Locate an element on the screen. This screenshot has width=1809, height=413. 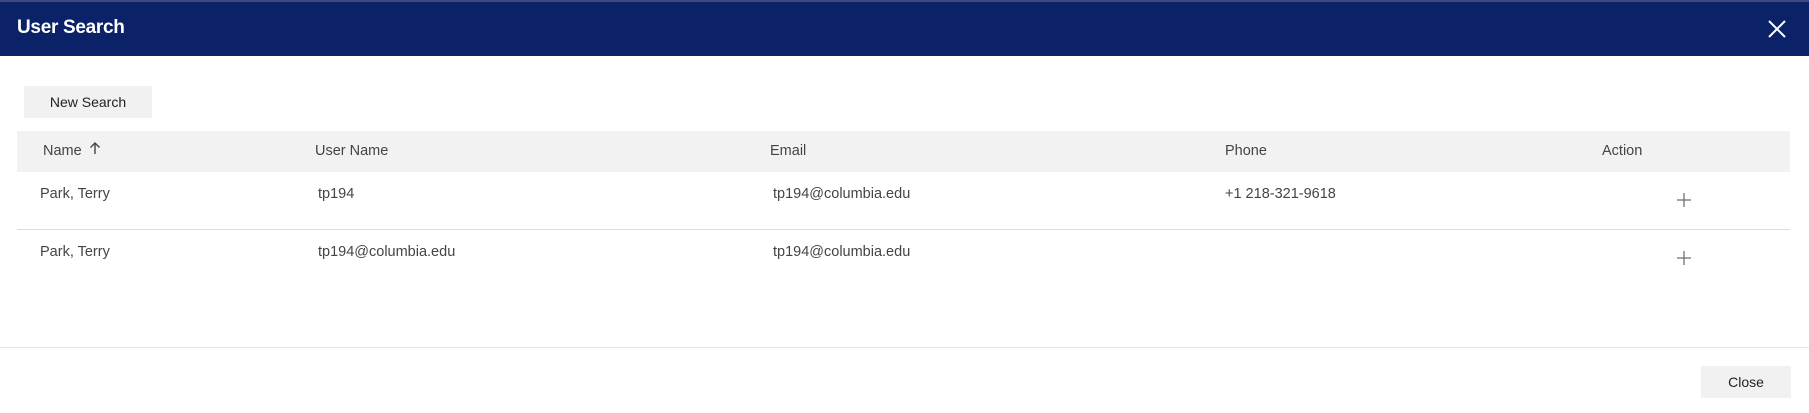
arrow-up-icon is located at coordinates (95, 150).